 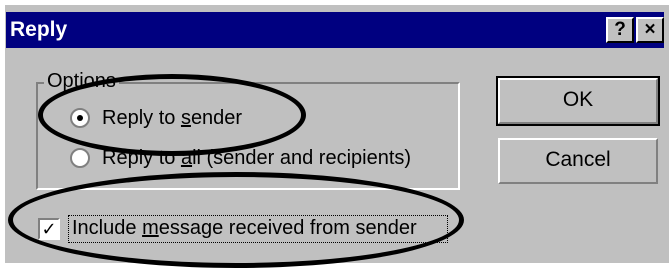 I want to click on options-group-label: Options, so click(x=81, y=81).